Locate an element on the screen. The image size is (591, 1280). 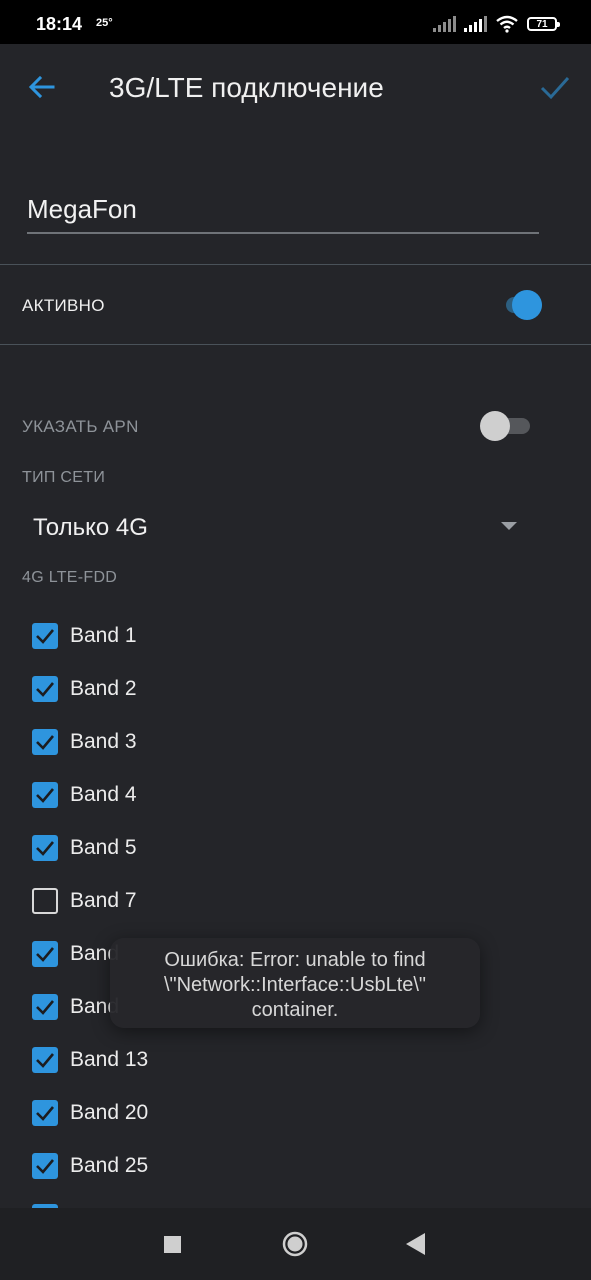
dropdown-caret-icon is located at coordinates (509, 526).